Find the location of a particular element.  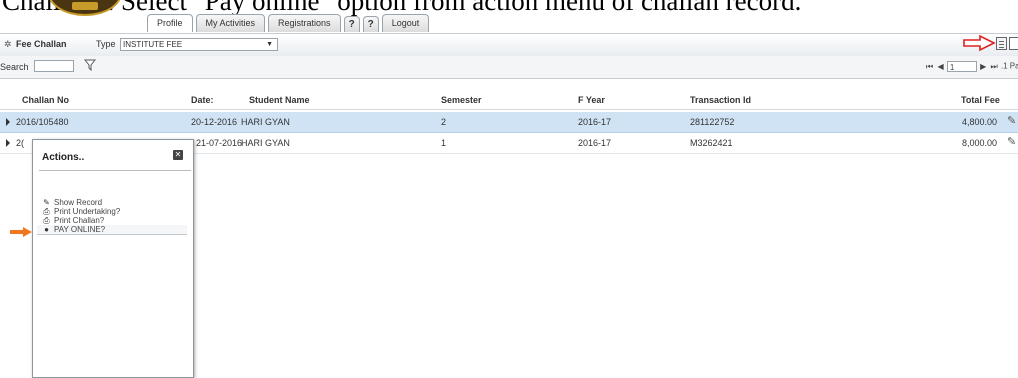

type-label: Type is located at coordinates (106, 44).